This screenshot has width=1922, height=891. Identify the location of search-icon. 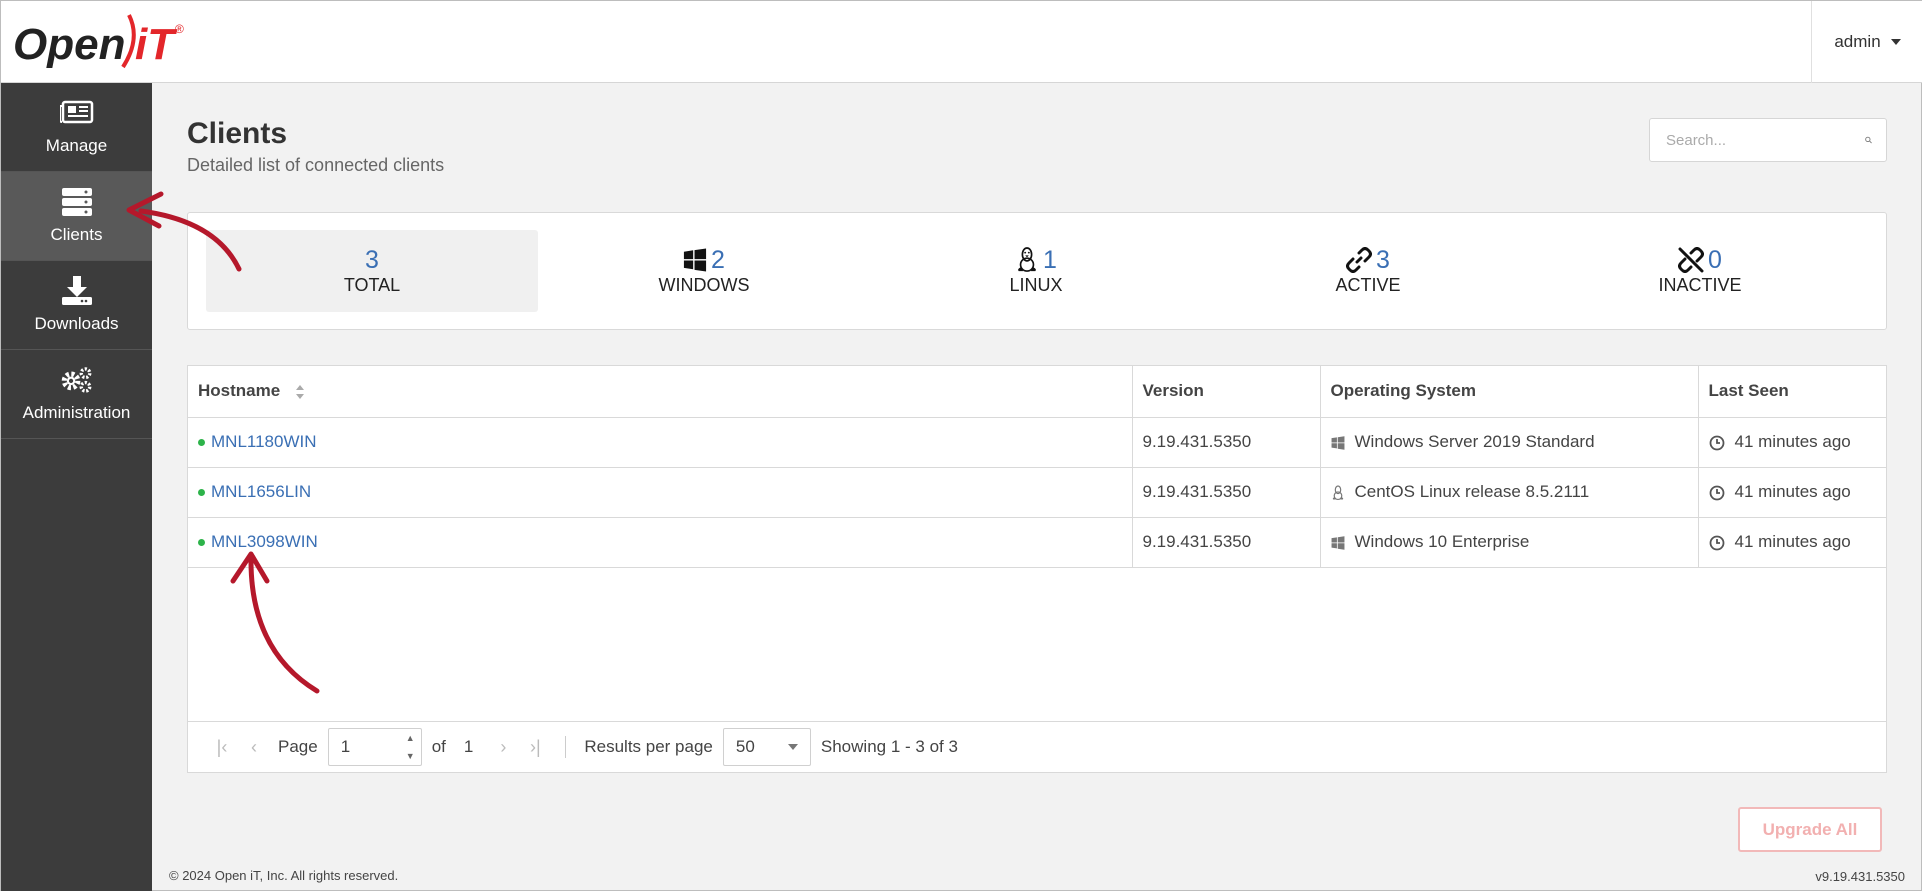
(1868, 140).